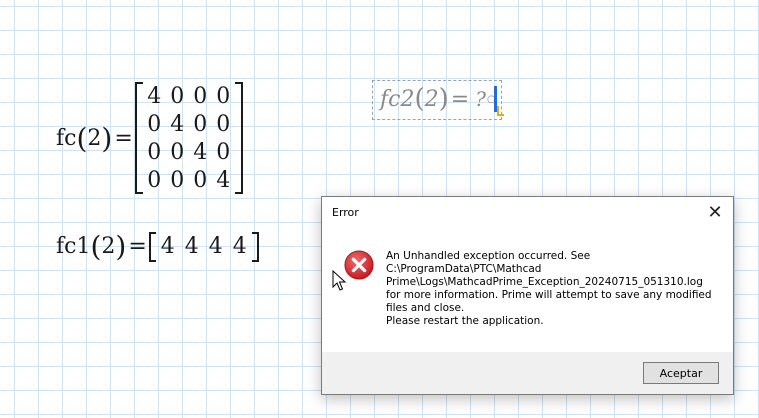  Describe the element at coordinates (500, 111) in the screenshot. I see `cursor-tail-icon` at that location.